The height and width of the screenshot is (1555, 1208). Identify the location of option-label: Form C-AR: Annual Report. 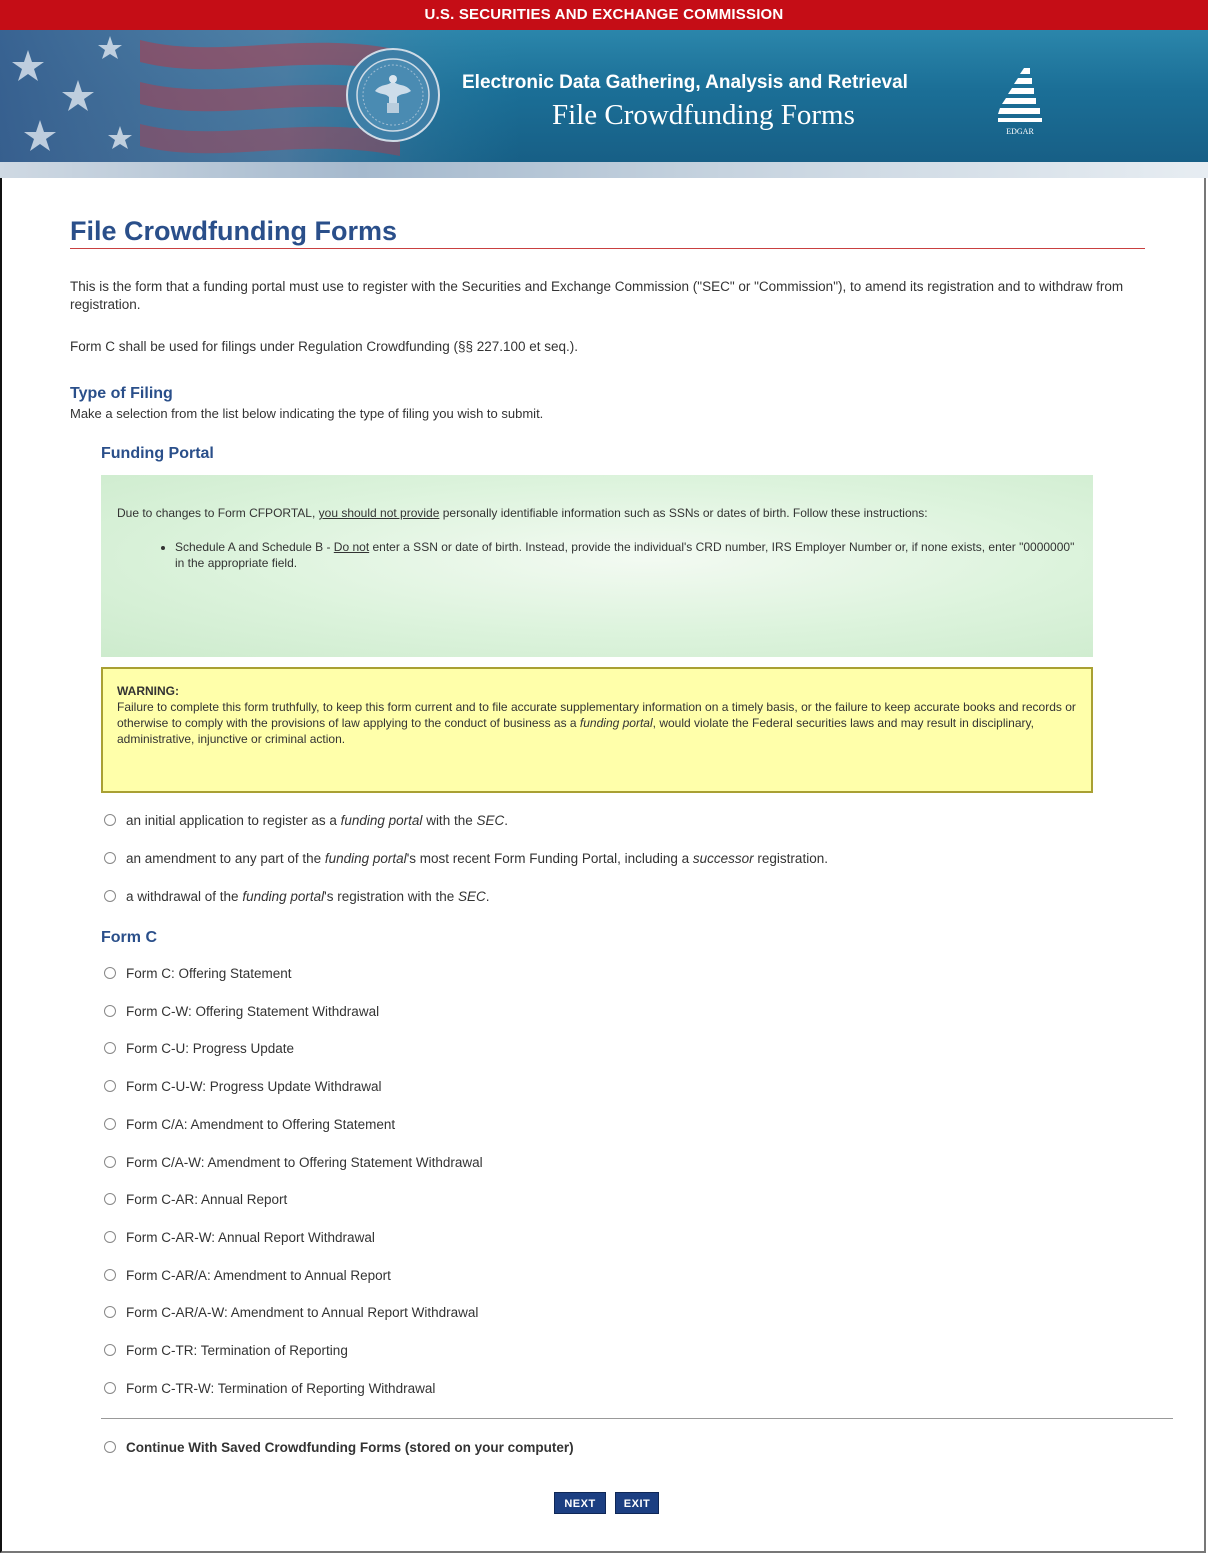
(207, 1199).